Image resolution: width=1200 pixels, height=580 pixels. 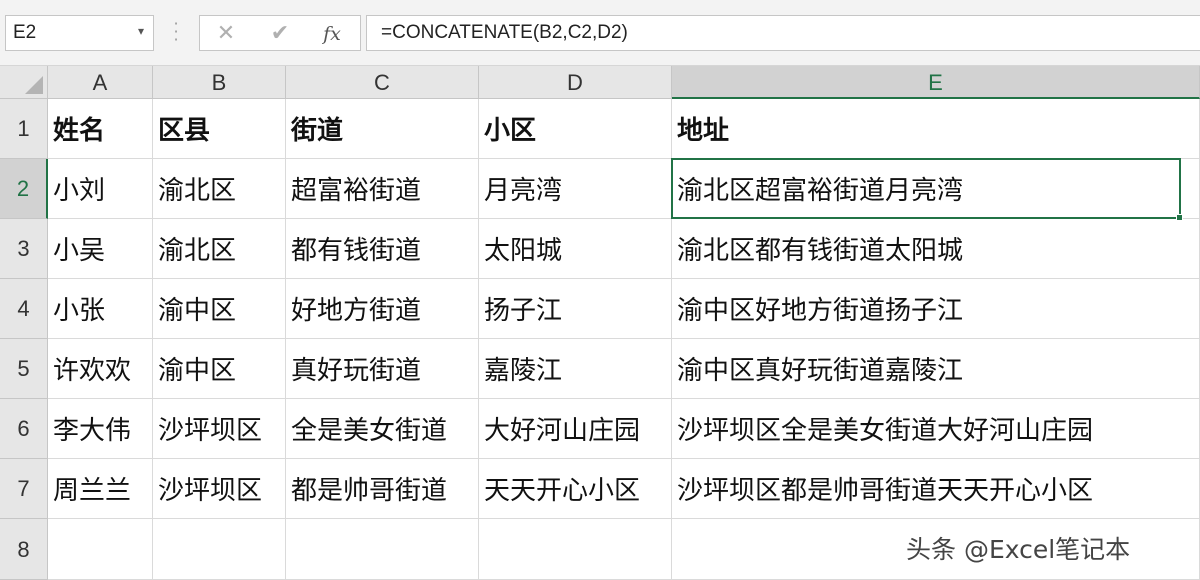 What do you see at coordinates (1018, 549) in the screenshot?
I see `watermark: 头条 @Excel笔记本` at bounding box center [1018, 549].